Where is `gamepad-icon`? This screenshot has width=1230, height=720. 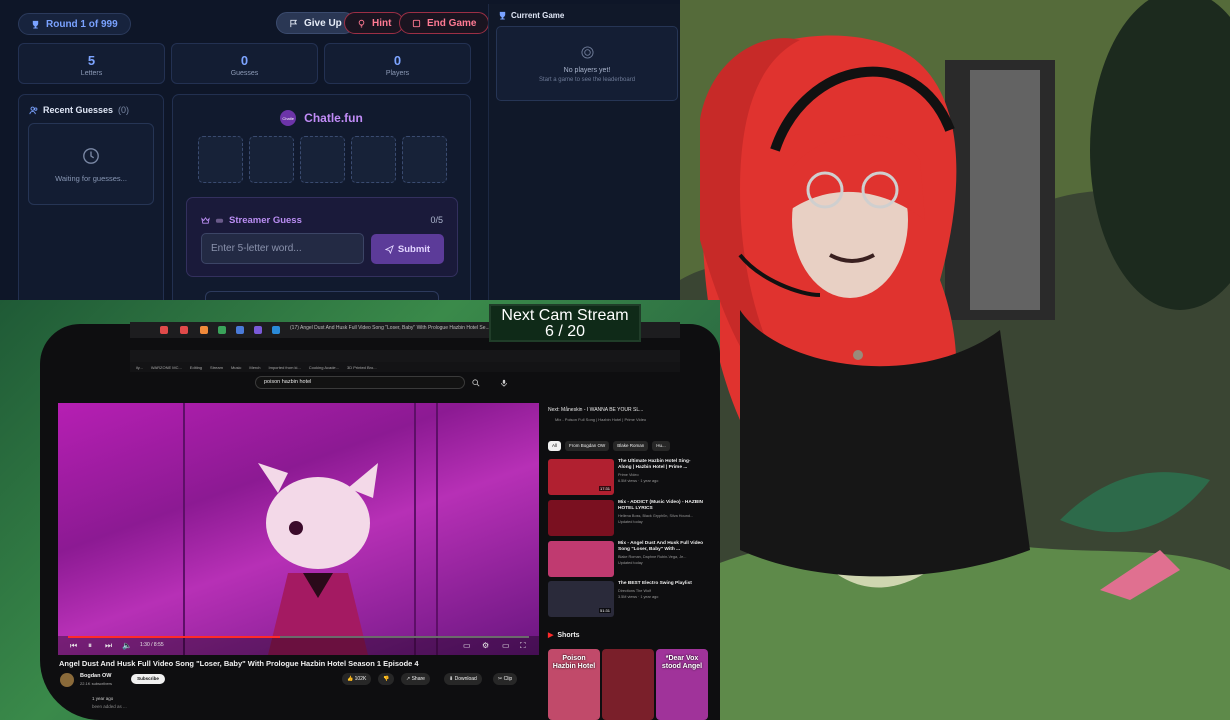
gamepad-icon is located at coordinates (219, 220).